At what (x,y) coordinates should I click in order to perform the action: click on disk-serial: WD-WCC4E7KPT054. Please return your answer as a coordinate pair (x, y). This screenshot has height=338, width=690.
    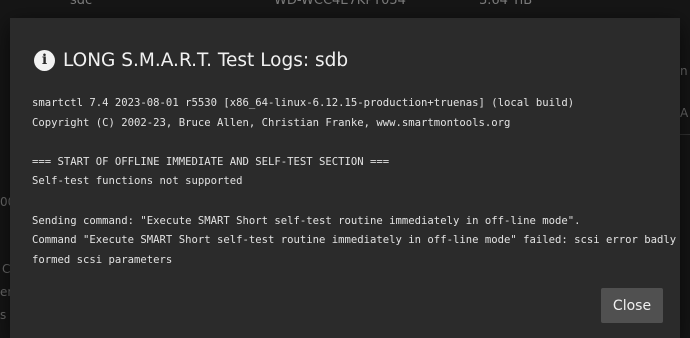
    Looking at the image, I should click on (340, 4).